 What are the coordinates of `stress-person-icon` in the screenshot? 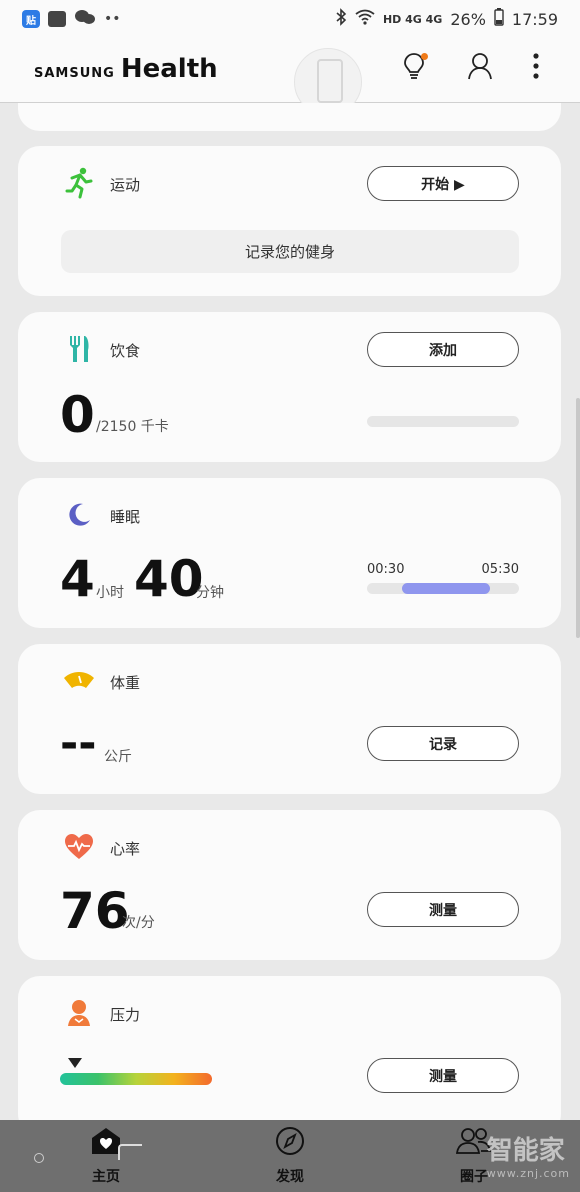 It's located at (79, 1013).